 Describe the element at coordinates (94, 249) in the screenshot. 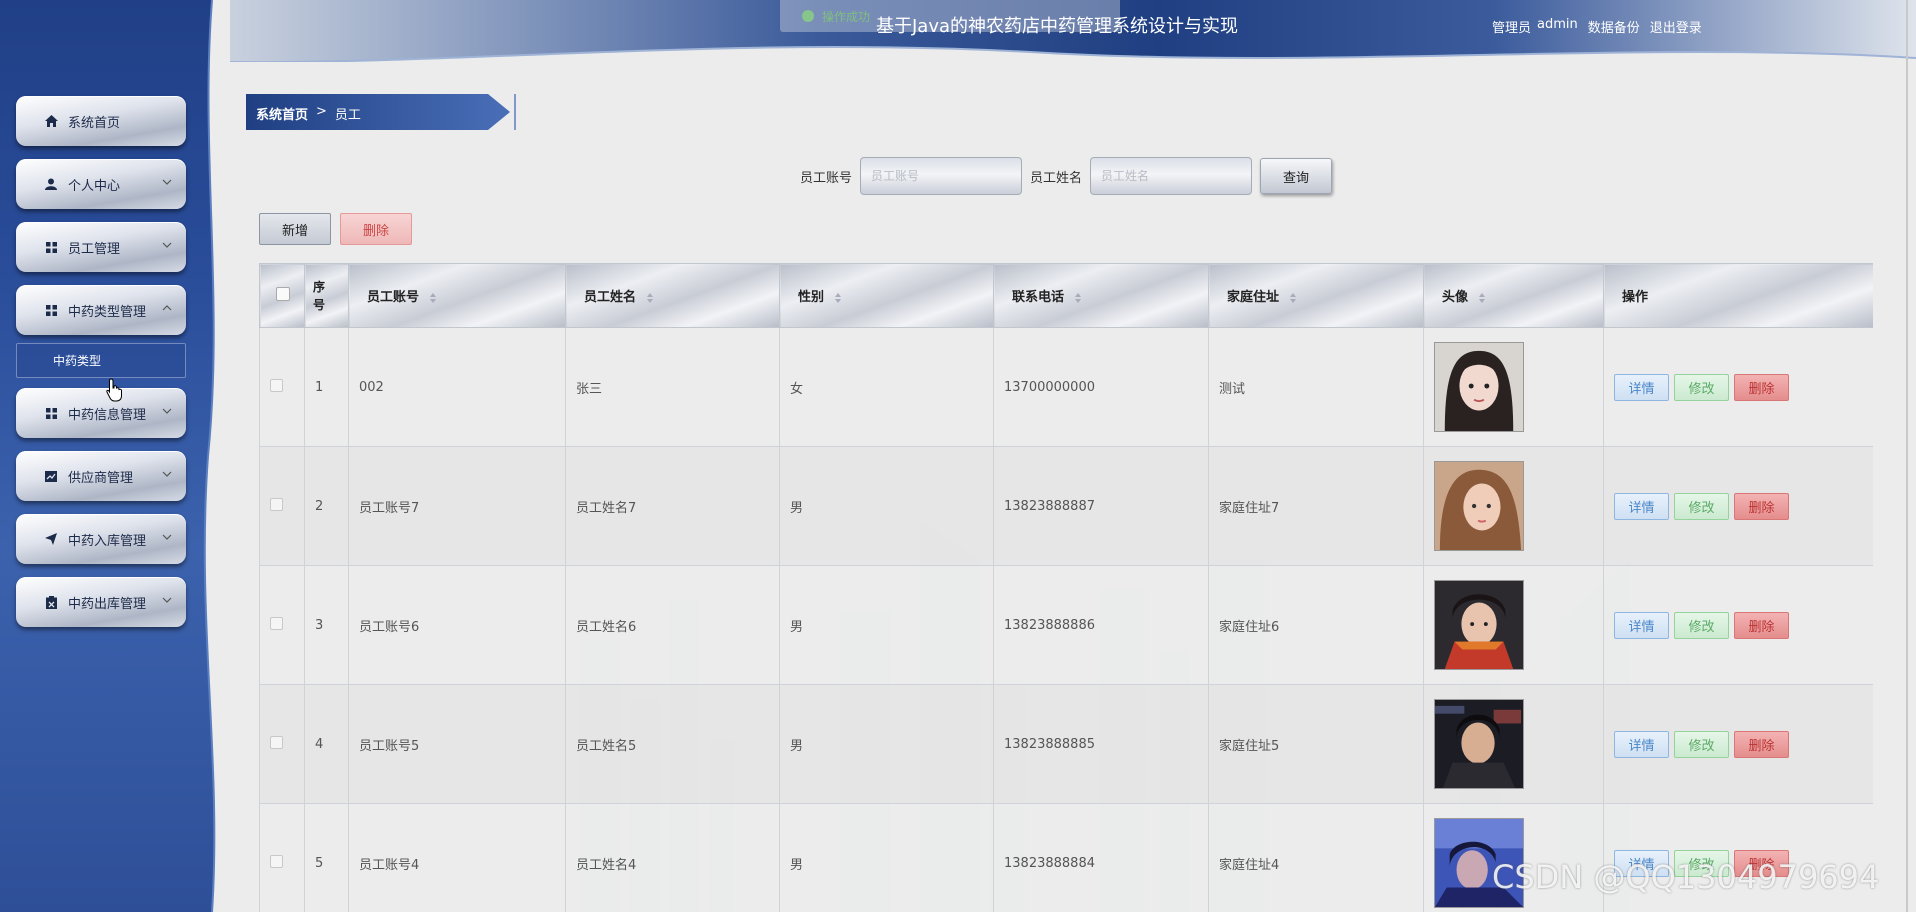

I see `sidebar-item-label: 员工管理` at that location.